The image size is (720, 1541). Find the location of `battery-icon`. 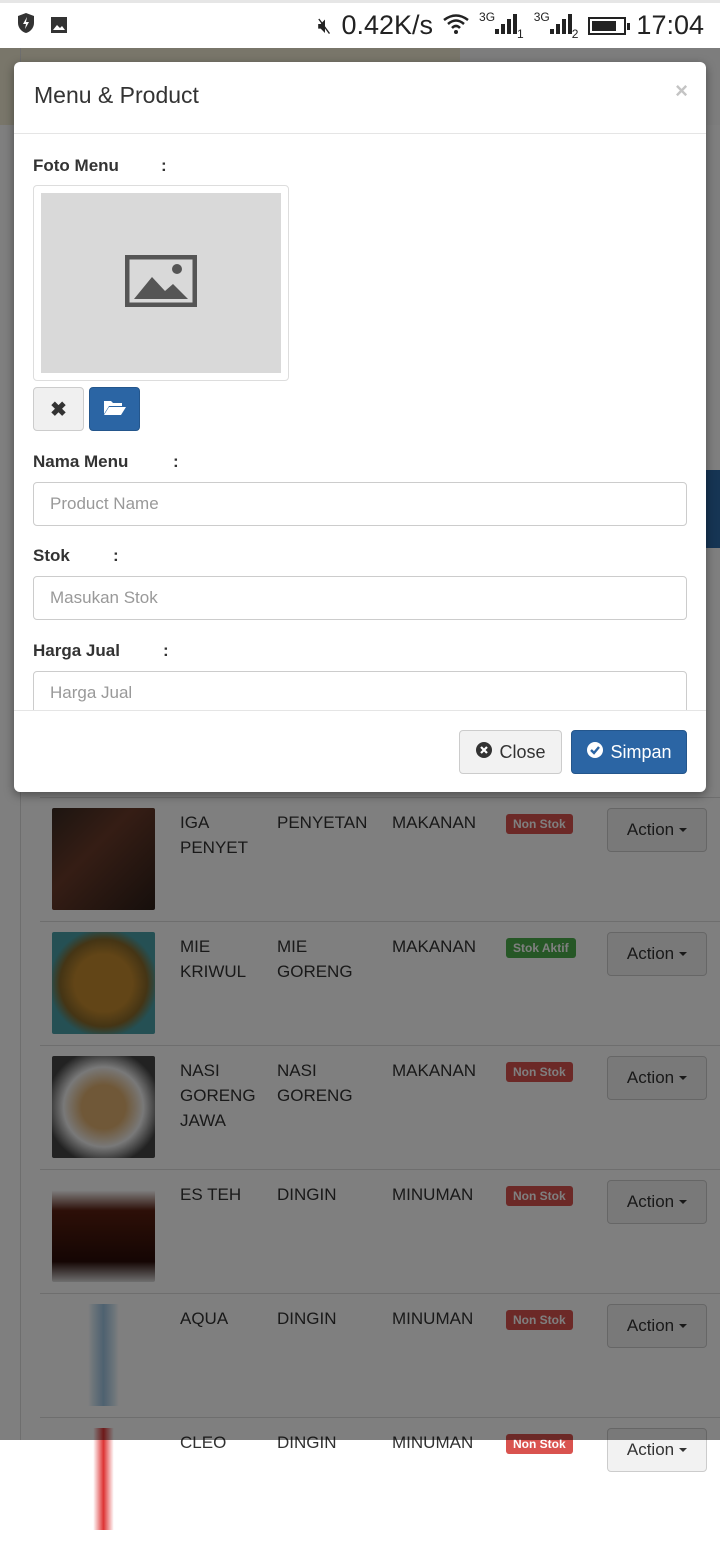

battery-icon is located at coordinates (609, 25).